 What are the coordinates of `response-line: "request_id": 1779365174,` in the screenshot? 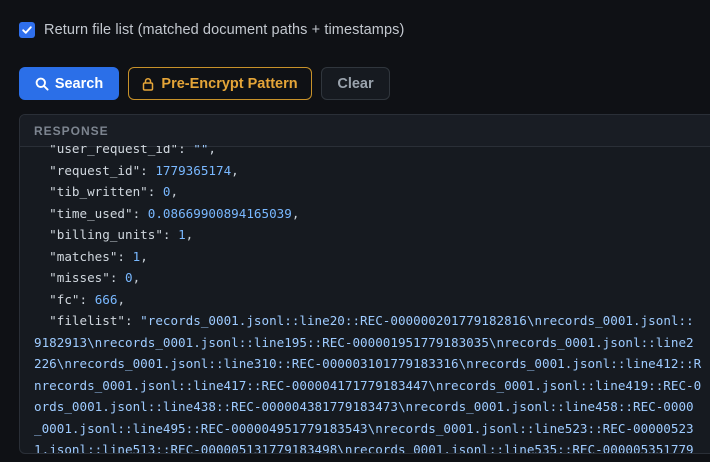 It's located at (144, 170).